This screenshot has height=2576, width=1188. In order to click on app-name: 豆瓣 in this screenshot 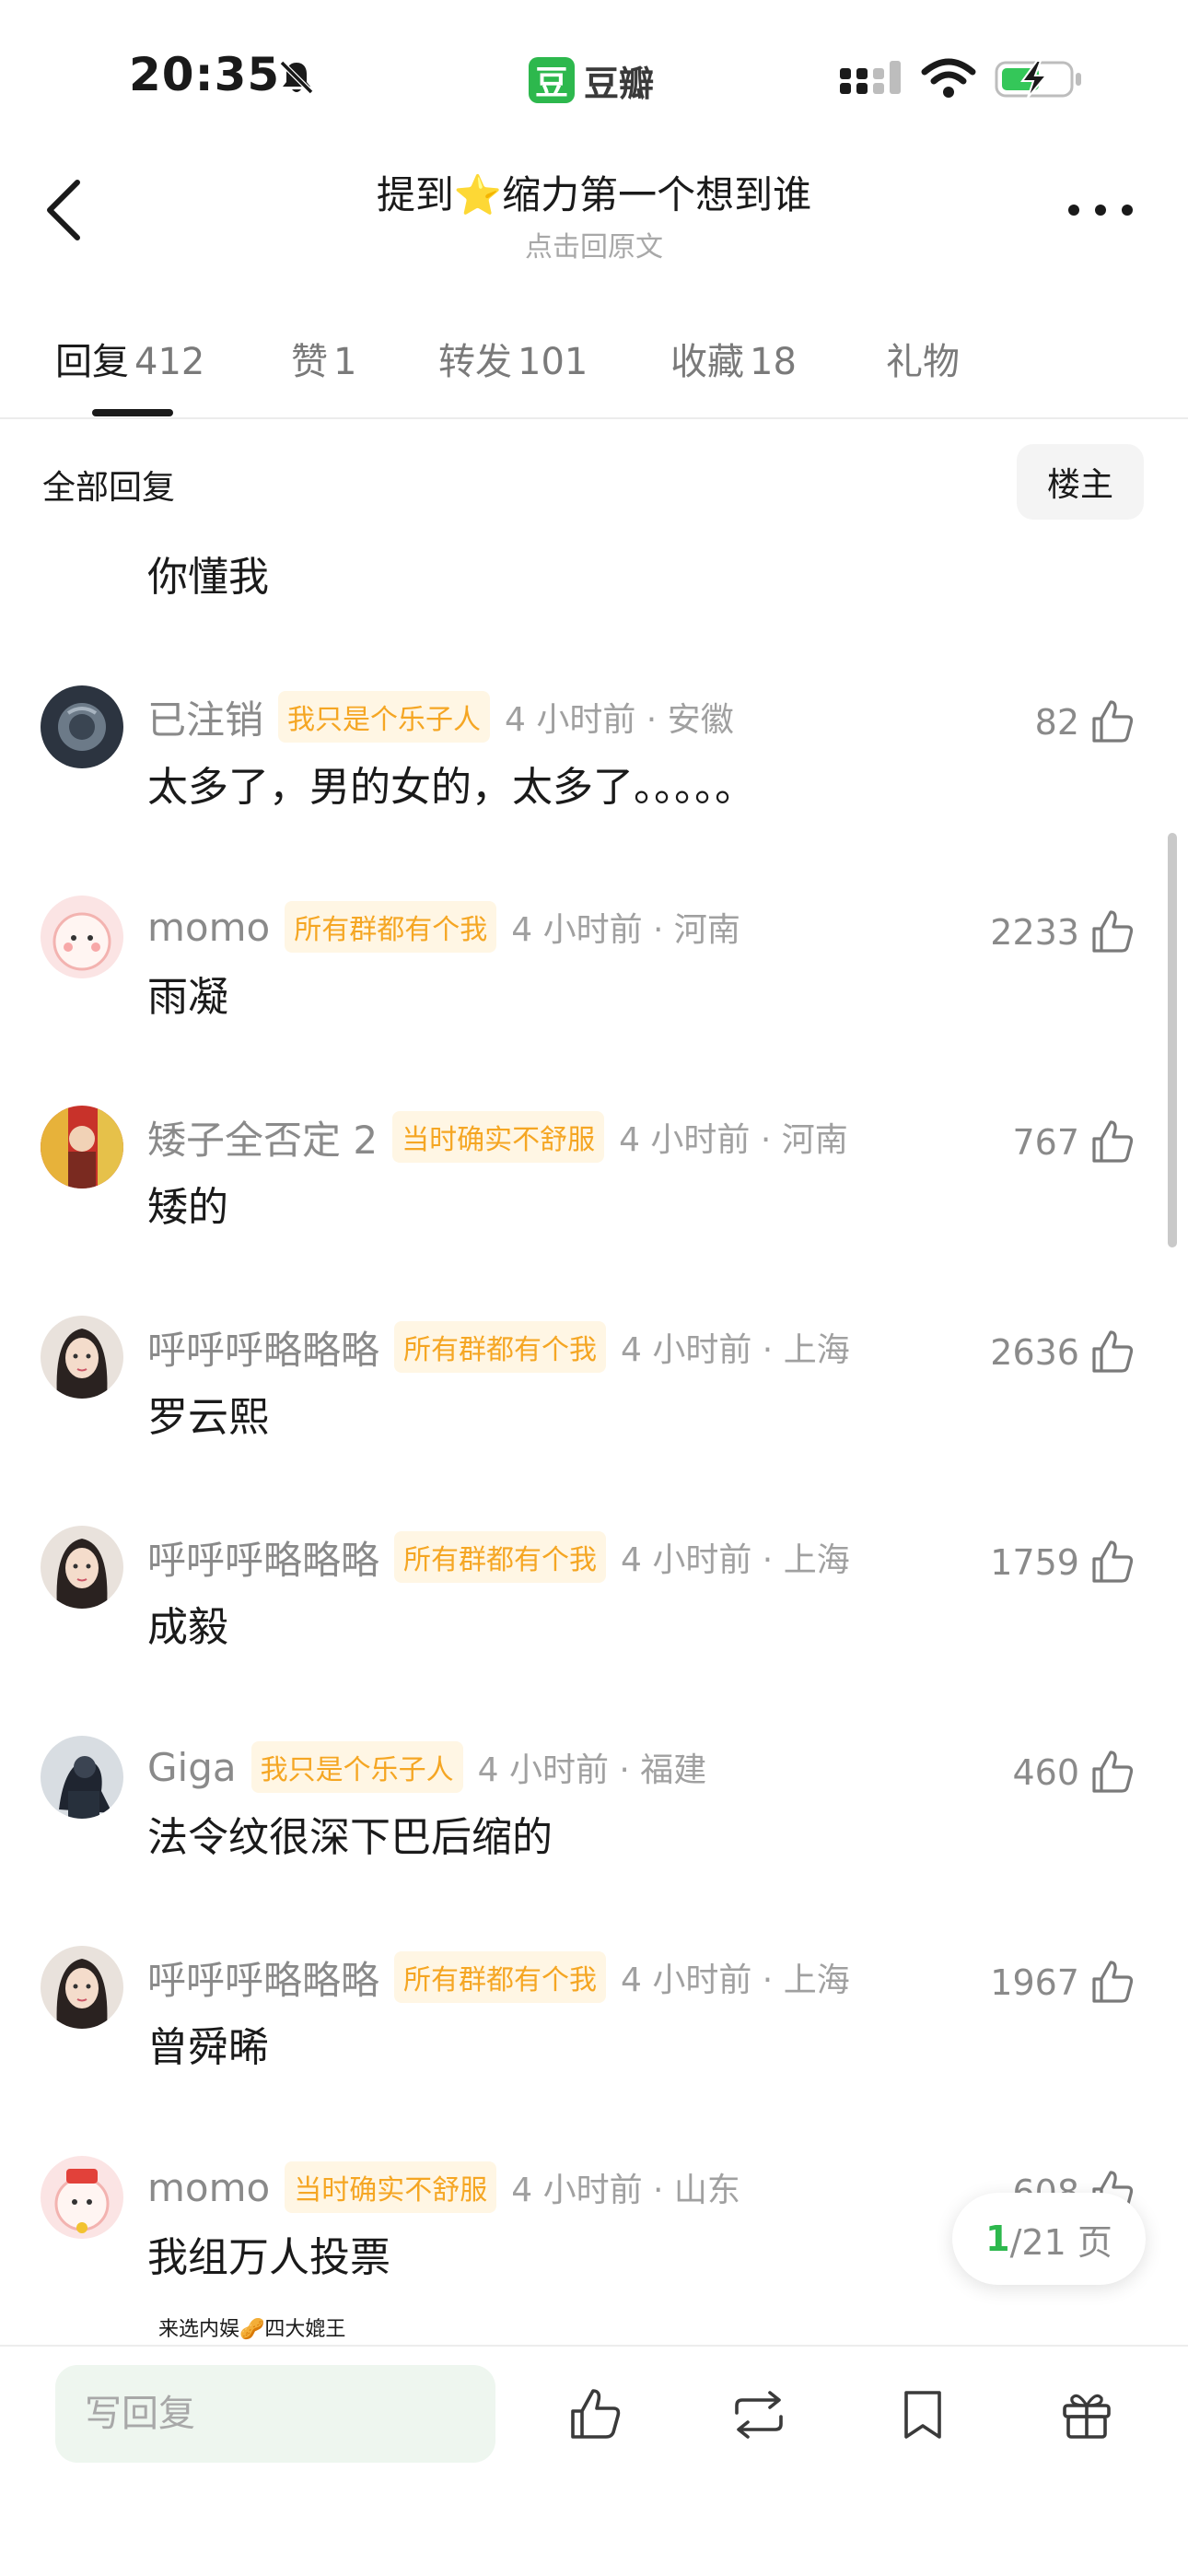, I will do `click(620, 83)`.